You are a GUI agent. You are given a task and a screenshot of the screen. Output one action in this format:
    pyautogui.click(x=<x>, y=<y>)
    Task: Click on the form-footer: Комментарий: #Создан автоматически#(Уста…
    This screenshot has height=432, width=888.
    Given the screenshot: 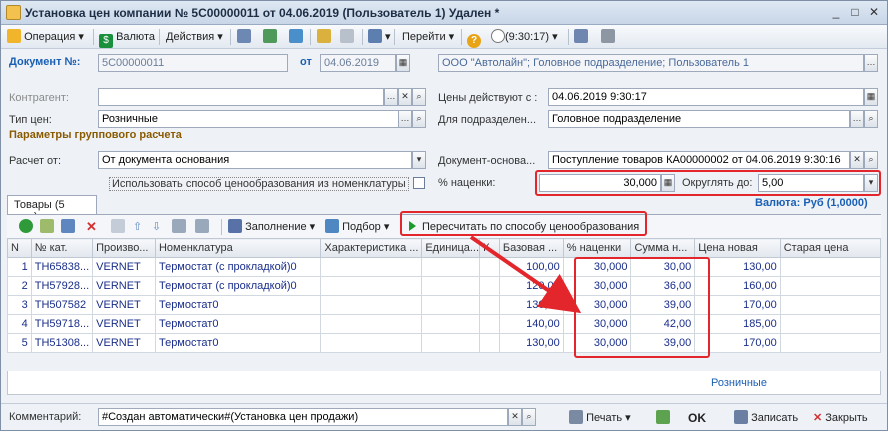 What is the action you would take?
    pyautogui.click(x=444, y=416)
    